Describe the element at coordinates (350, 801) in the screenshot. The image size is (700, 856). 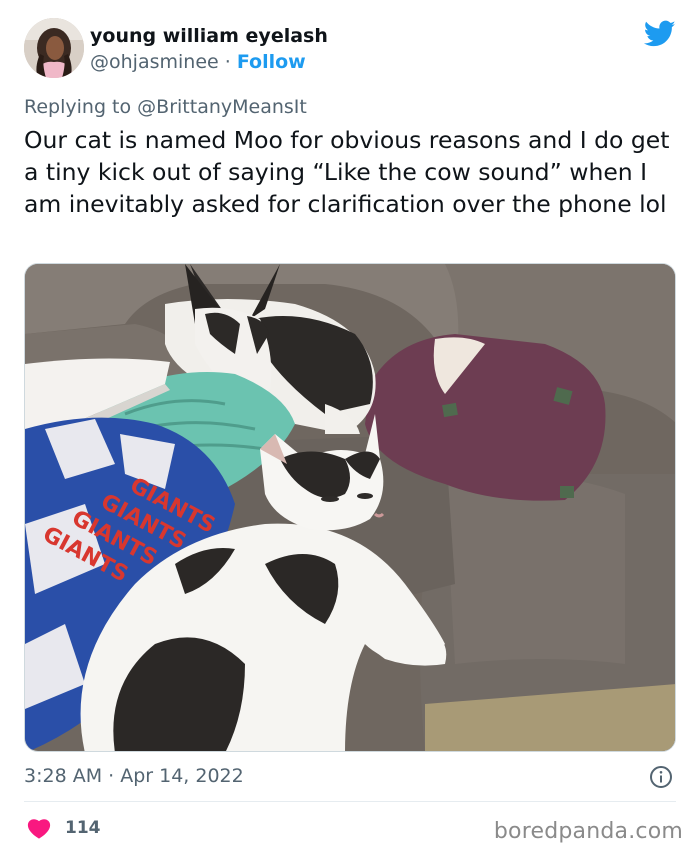
I see `divider` at that location.